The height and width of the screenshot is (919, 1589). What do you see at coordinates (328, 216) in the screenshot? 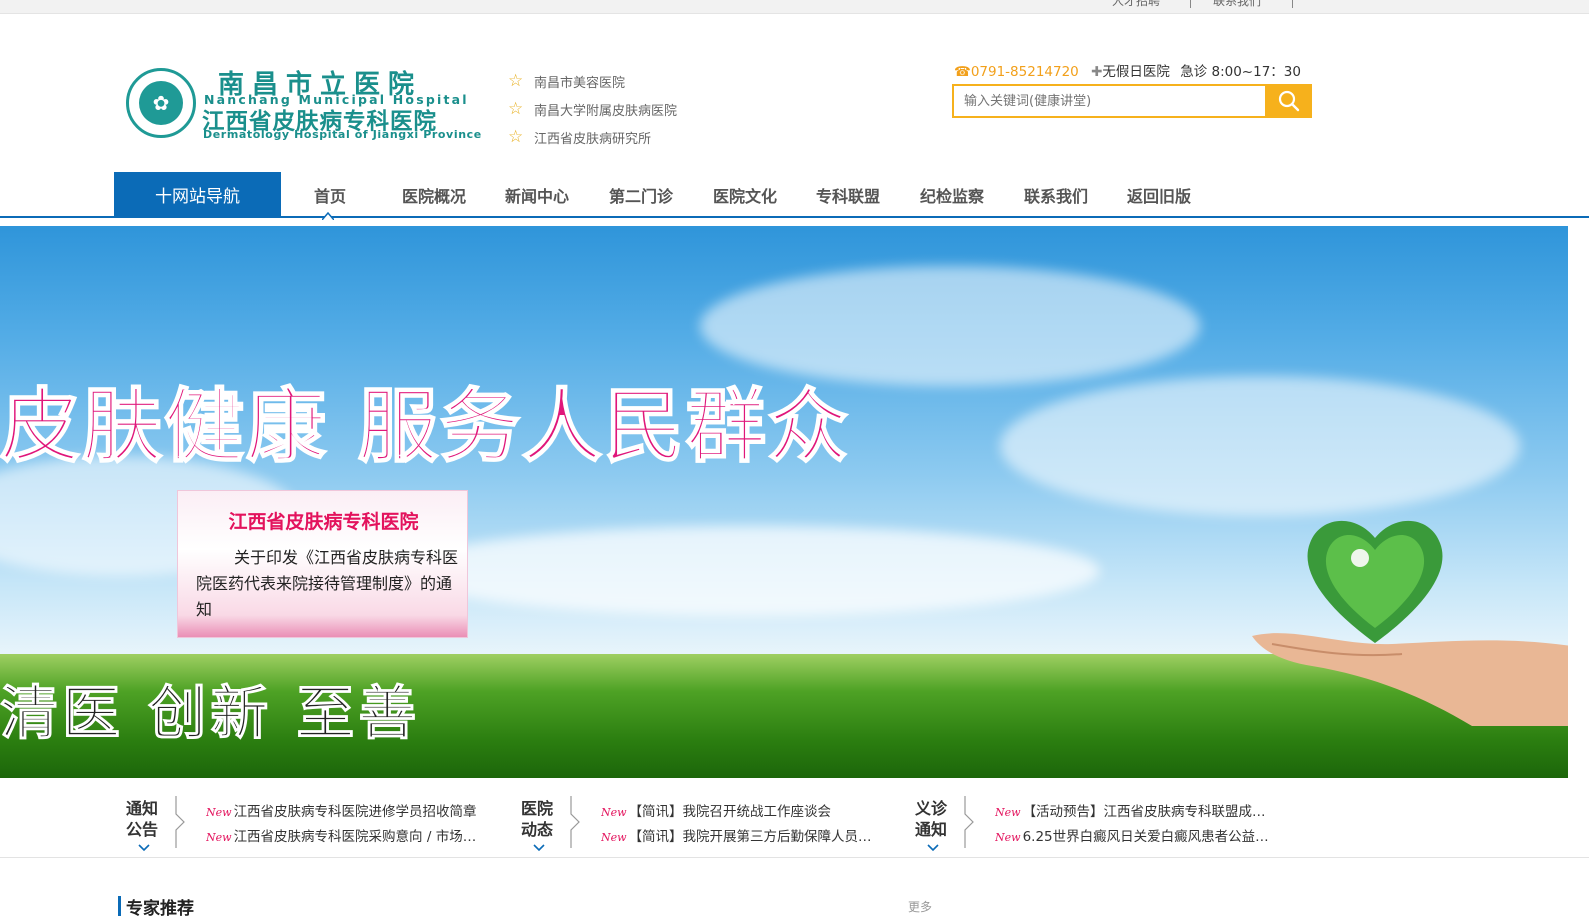
I see `active-caret-icon` at bounding box center [328, 216].